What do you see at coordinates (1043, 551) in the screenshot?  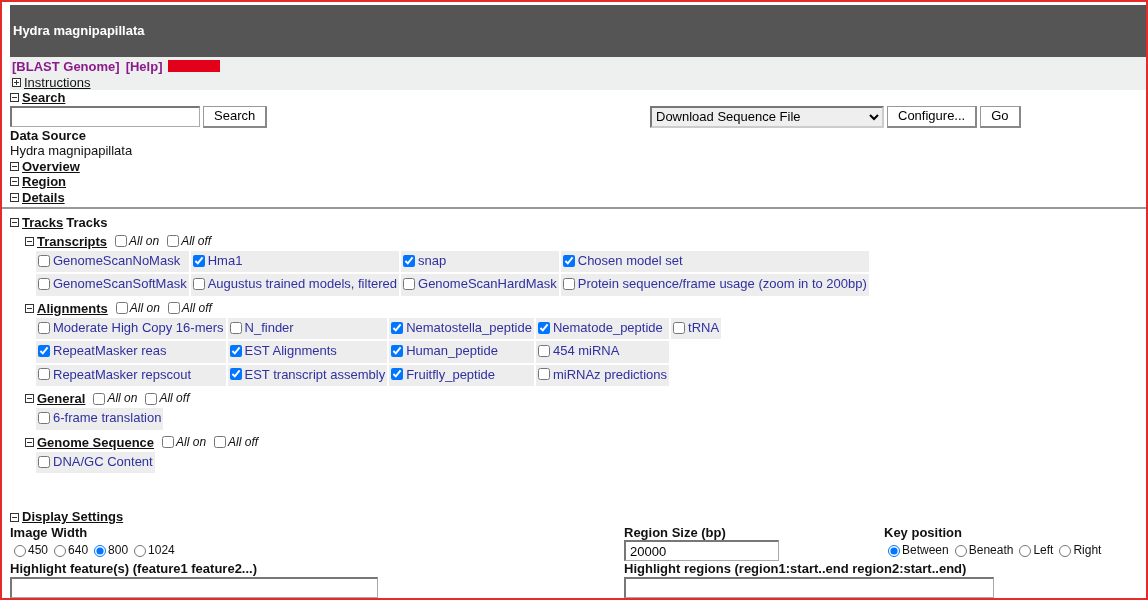 I see `radio-label: Left` at bounding box center [1043, 551].